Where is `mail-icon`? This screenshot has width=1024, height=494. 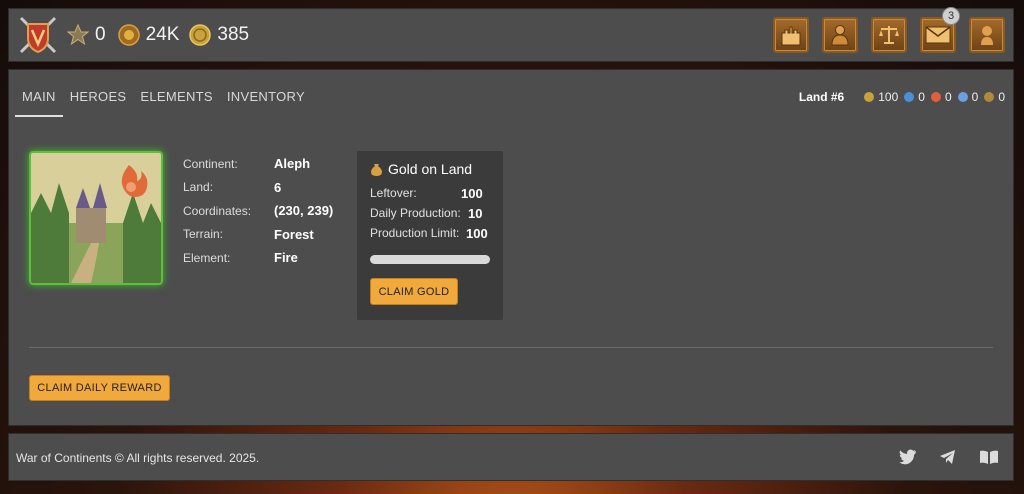 mail-icon is located at coordinates (938, 35).